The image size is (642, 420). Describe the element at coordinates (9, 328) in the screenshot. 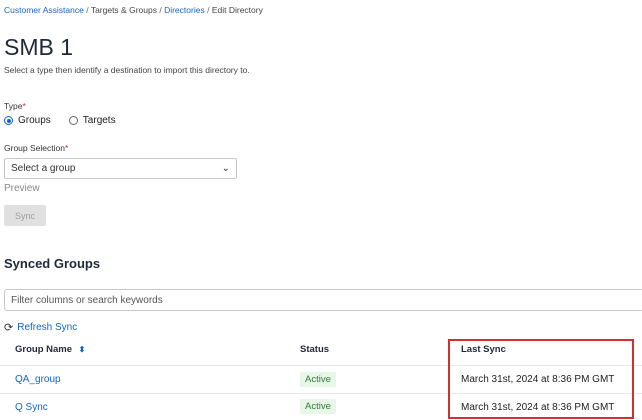

I see `refresh-icon: ⟳` at that location.